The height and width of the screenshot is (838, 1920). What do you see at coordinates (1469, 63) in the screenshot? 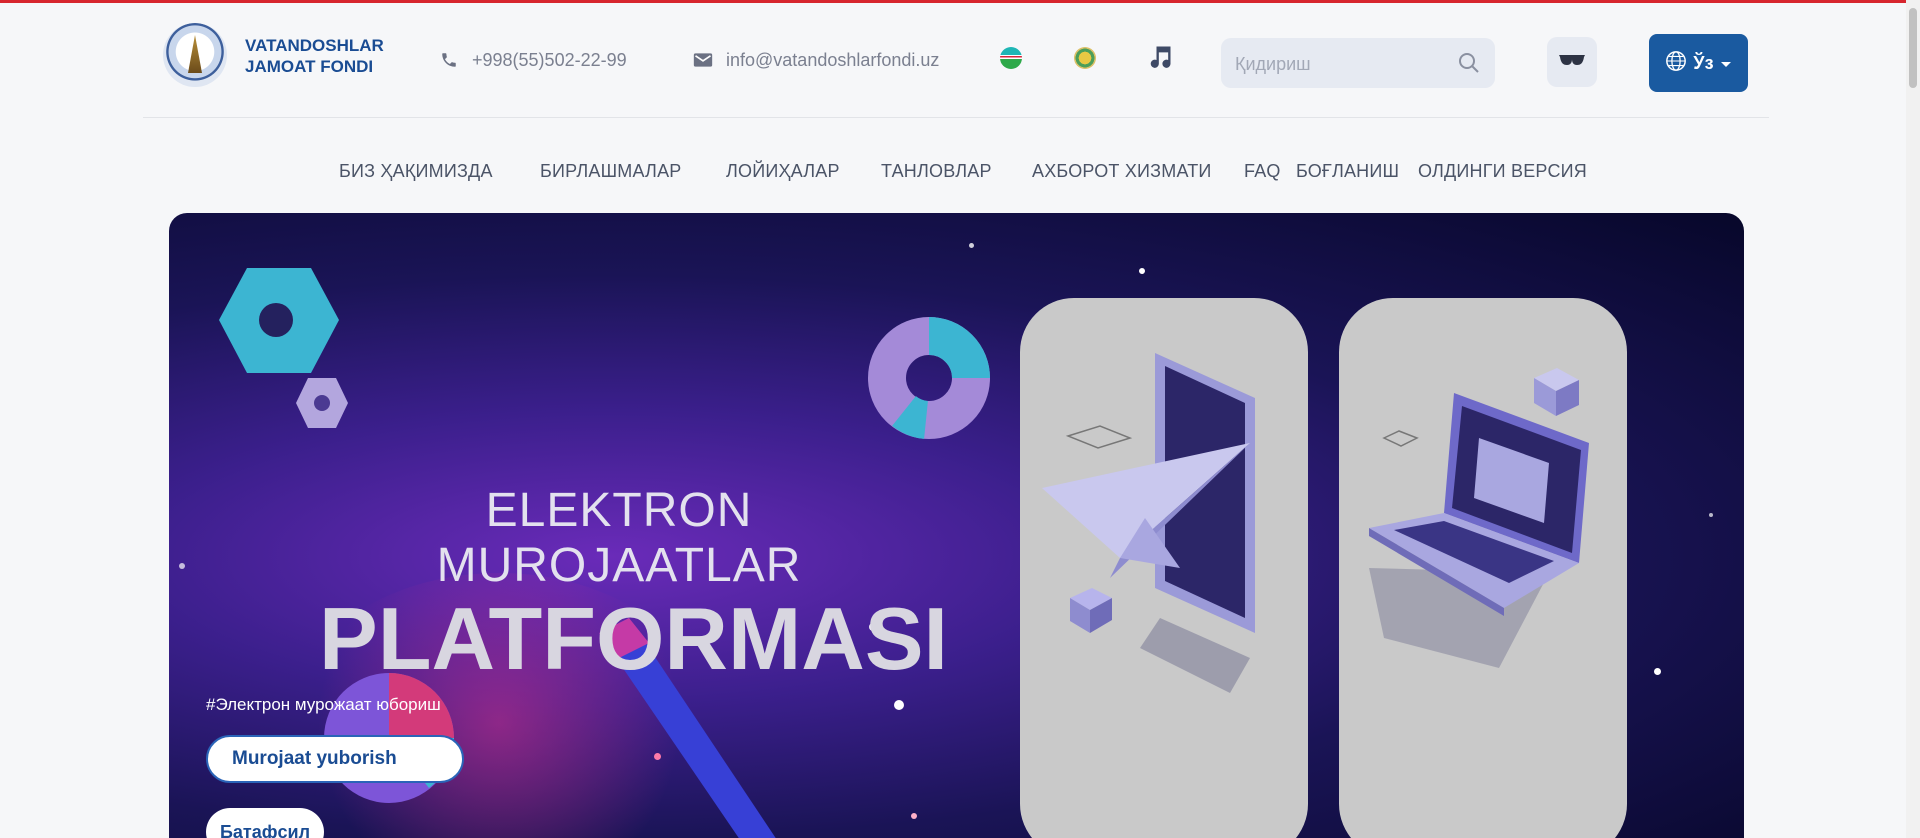
I see `search-icon` at bounding box center [1469, 63].